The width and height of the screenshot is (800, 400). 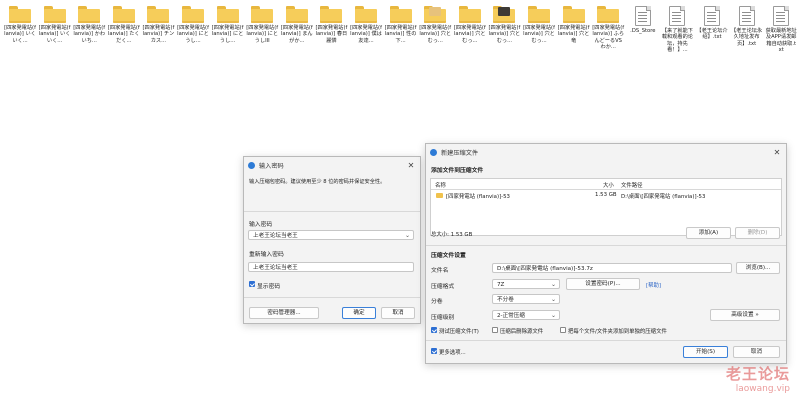 I want to click on folder-item: [四家発電站(flanvia)] にとうしIII, so click(x=262, y=25).